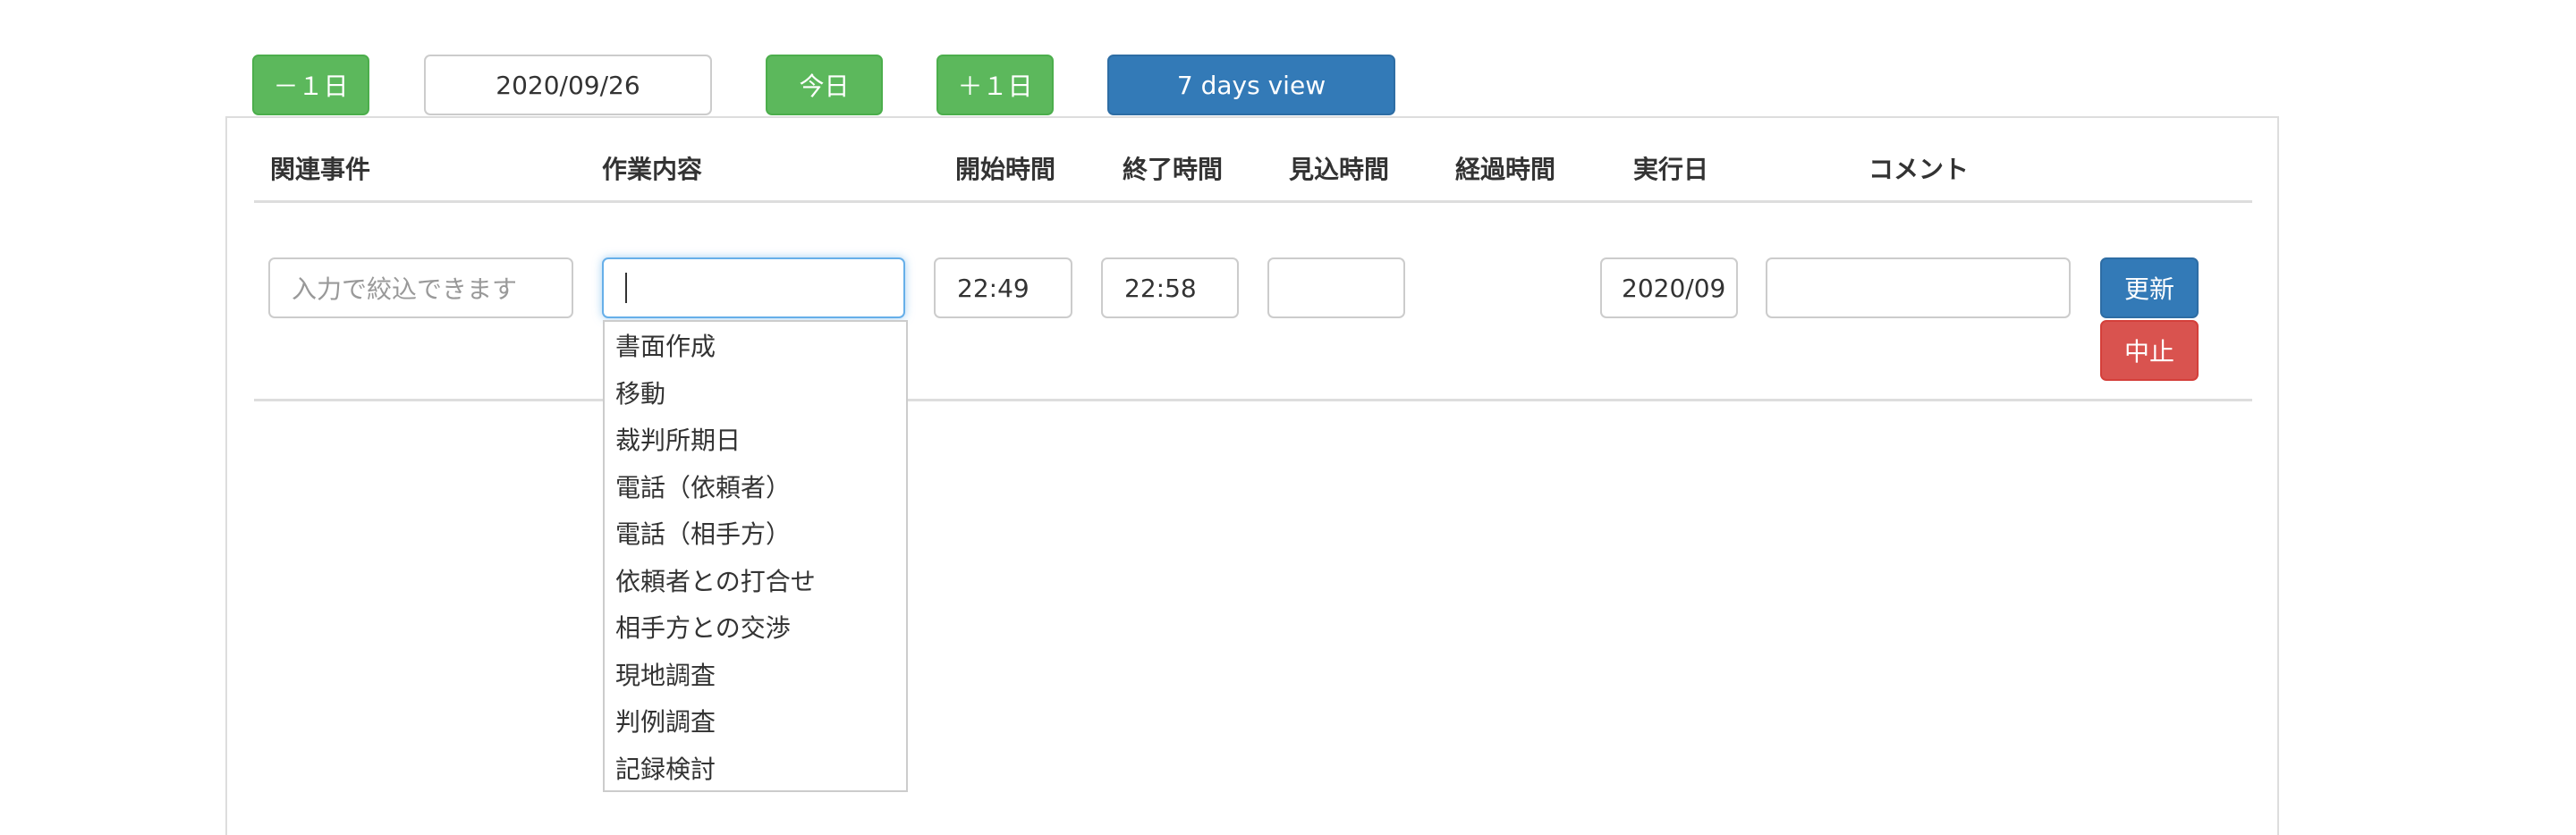 The height and width of the screenshot is (835, 2576). What do you see at coordinates (755, 439) in the screenshot?
I see `task-option: 裁判所期日` at bounding box center [755, 439].